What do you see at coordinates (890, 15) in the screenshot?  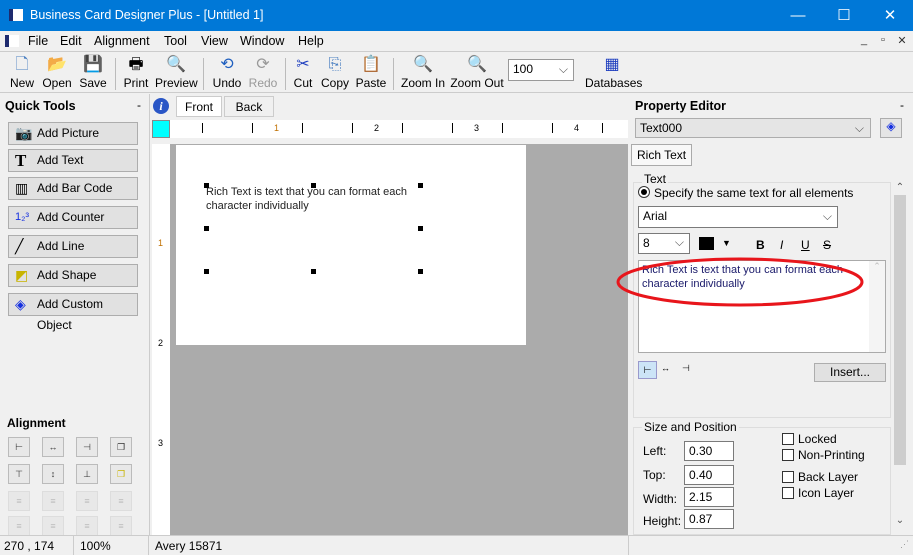 I see `close-button: ✕` at bounding box center [890, 15].